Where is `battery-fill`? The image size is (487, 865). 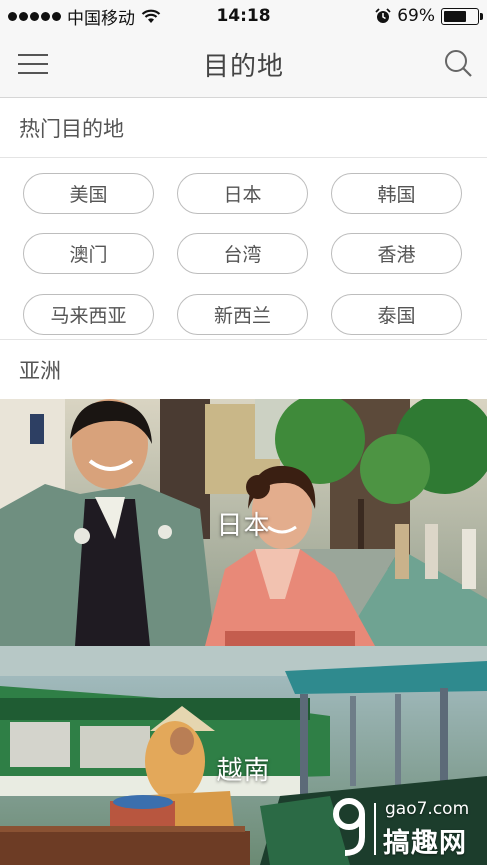 battery-fill is located at coordinates (455, 16).